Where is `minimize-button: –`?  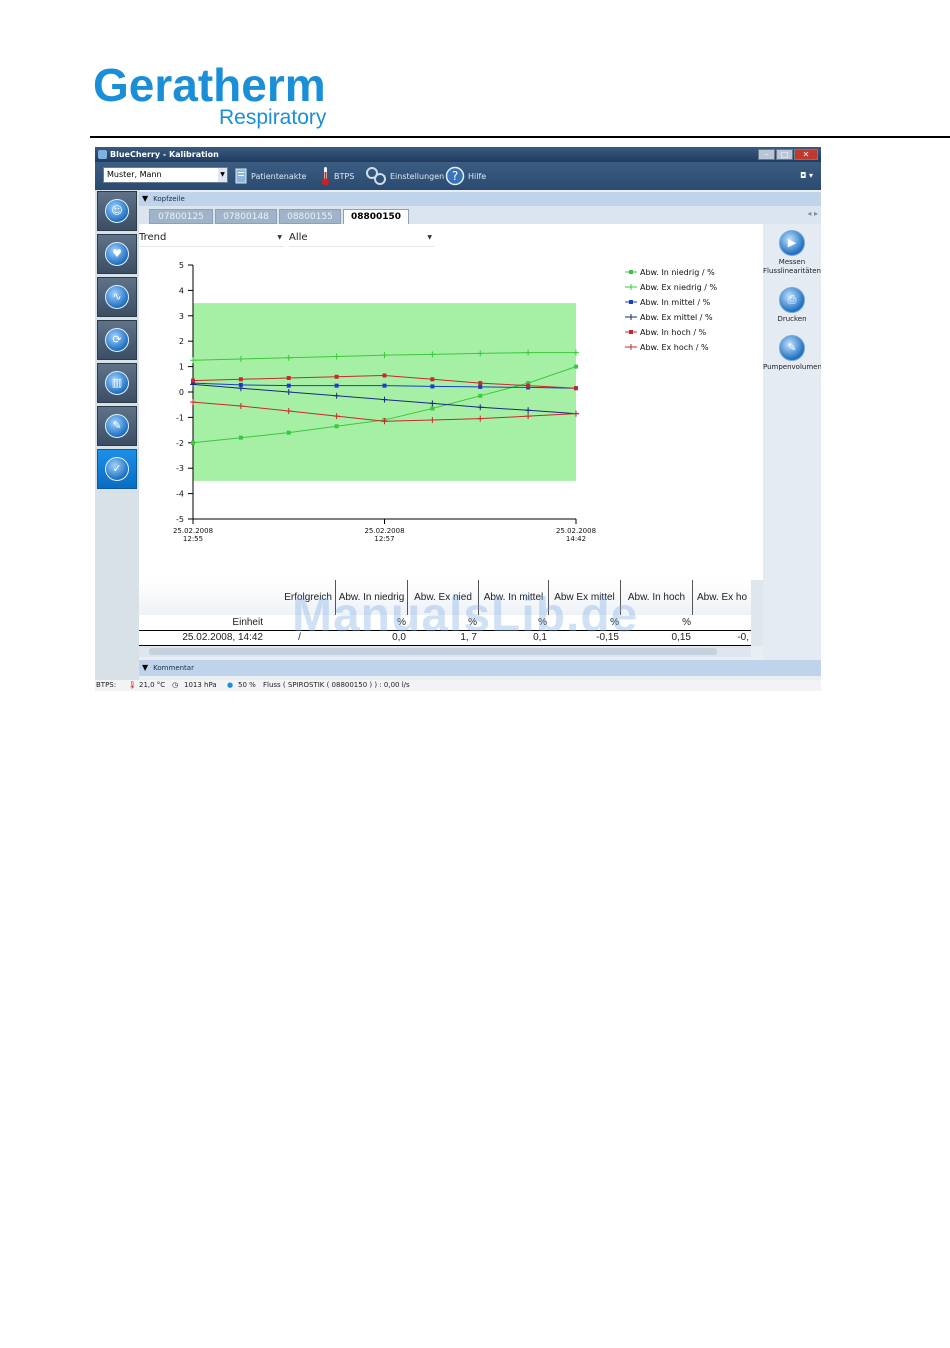 minimize-button: – is located at coordinates (766, 154).